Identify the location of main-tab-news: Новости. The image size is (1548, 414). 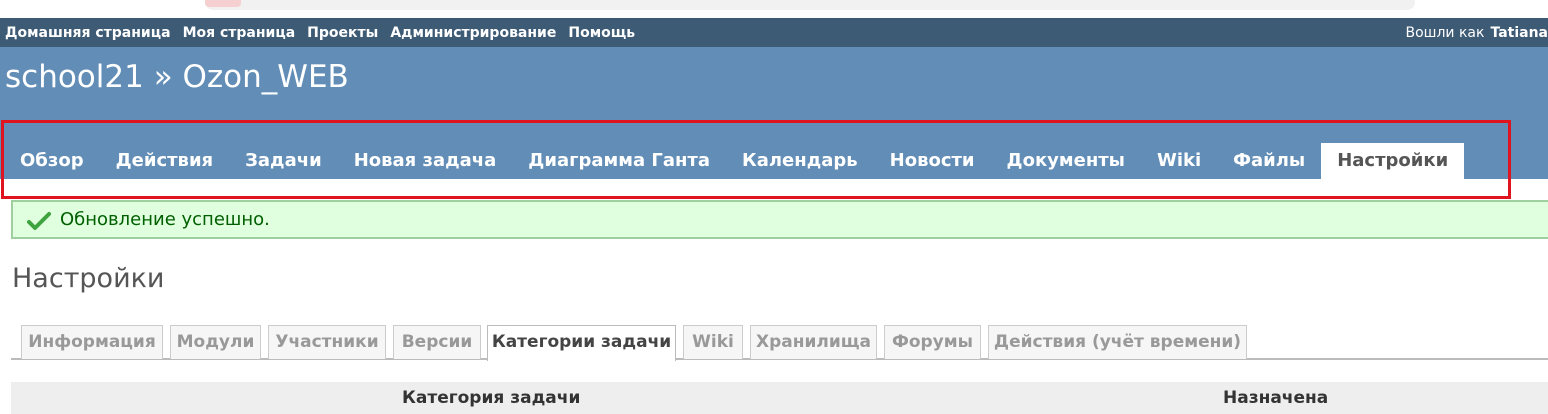
(932, 161).